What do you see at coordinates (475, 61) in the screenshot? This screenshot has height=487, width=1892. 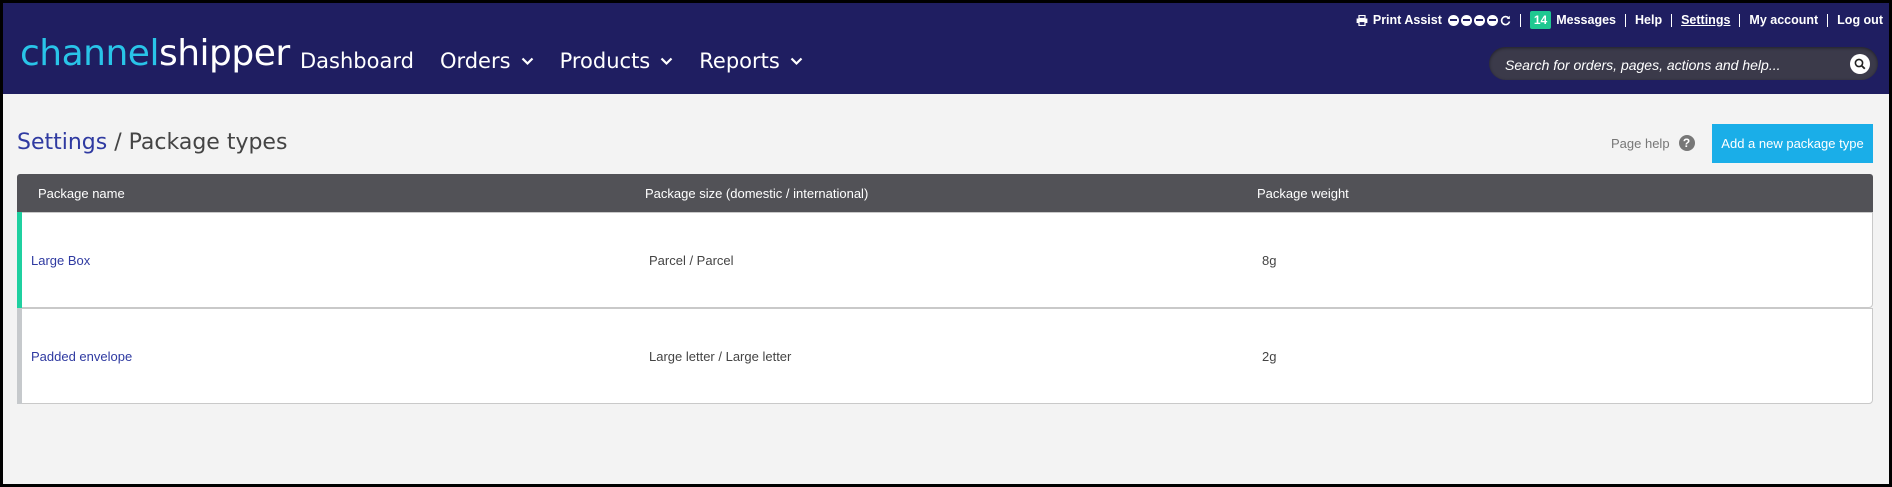 I see `nav-orders-label: Orders` at bounding box center [475, 61].